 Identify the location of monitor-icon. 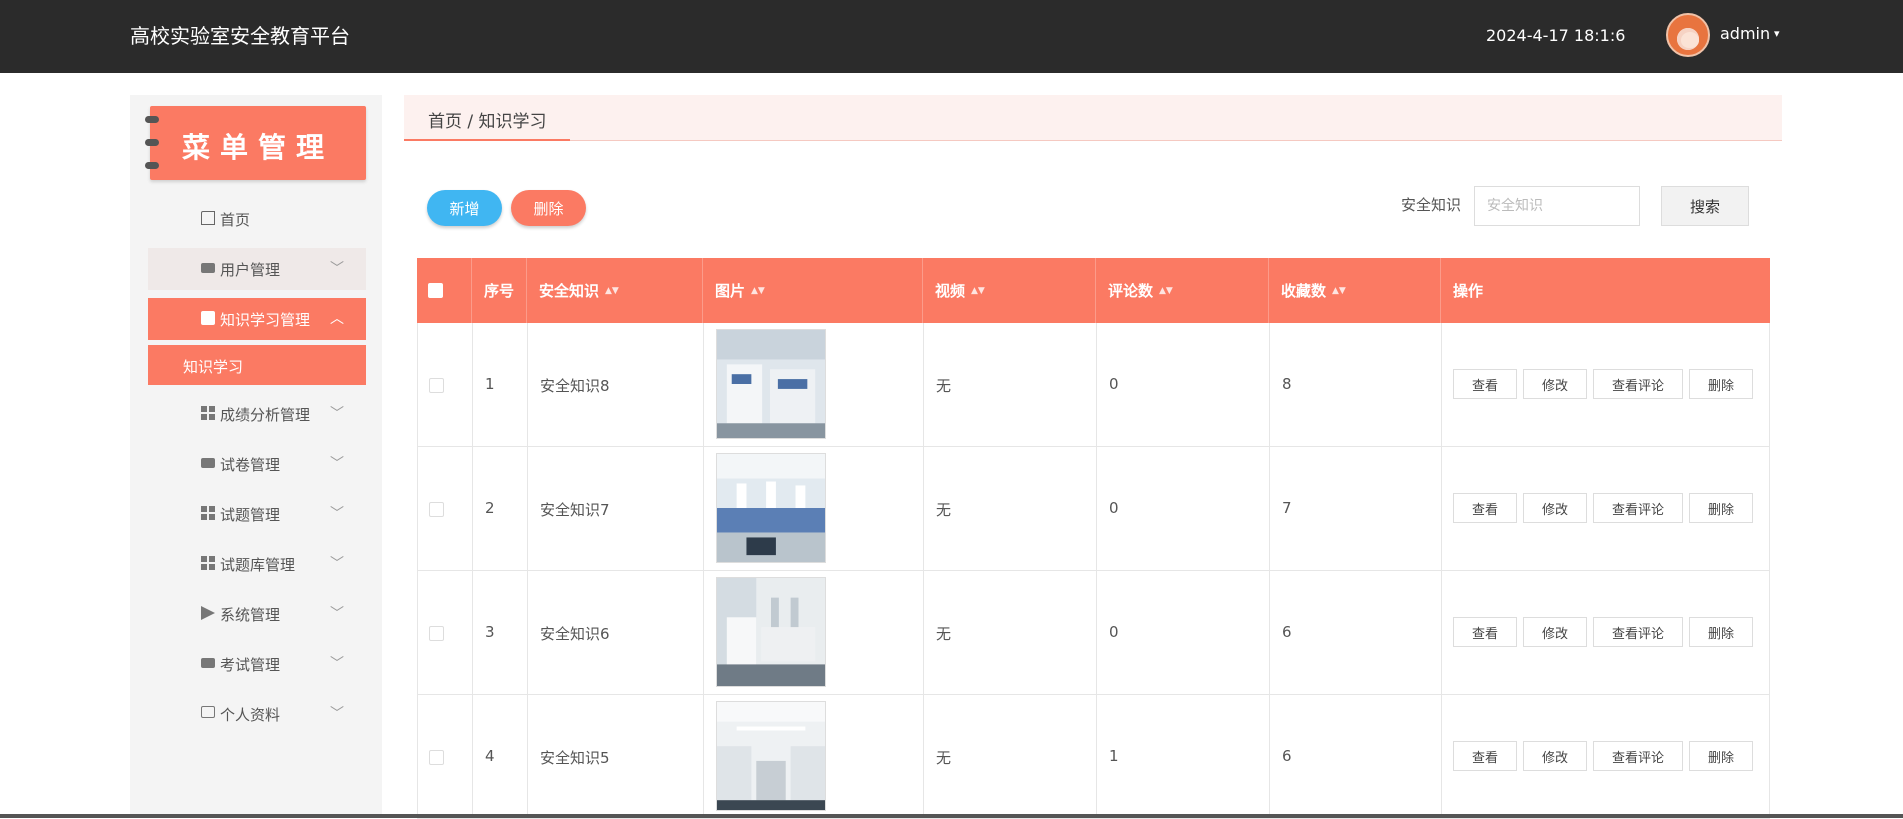
(208, 663).